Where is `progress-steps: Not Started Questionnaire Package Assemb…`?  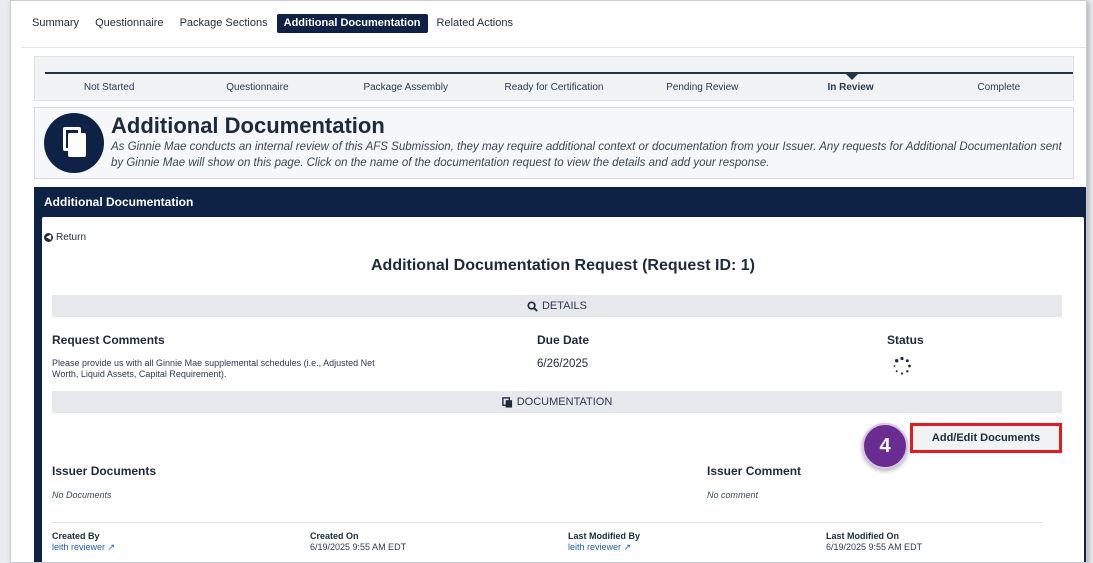
progress-steps: Not Started Questionnaire Package Assemb… is located at coordinates (554, 87).